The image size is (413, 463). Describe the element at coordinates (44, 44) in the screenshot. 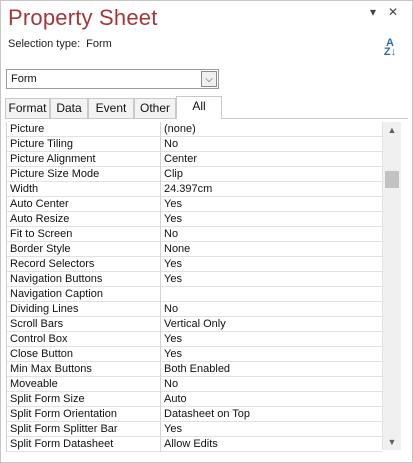

I see `selection-type-label: Selection type:` at that location.